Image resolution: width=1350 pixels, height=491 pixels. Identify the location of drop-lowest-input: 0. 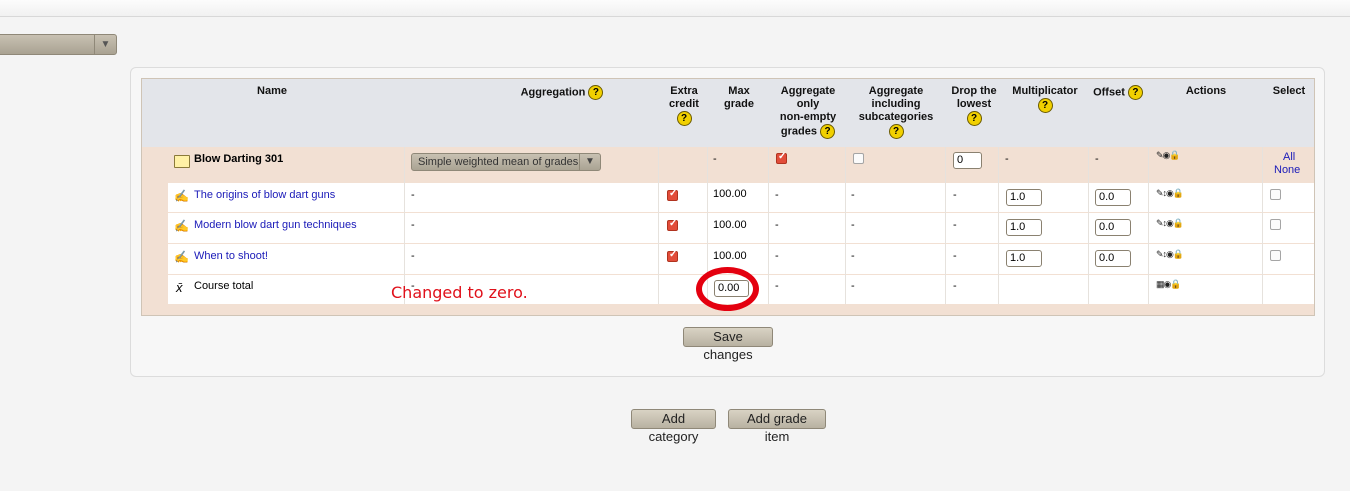
(967, 160).